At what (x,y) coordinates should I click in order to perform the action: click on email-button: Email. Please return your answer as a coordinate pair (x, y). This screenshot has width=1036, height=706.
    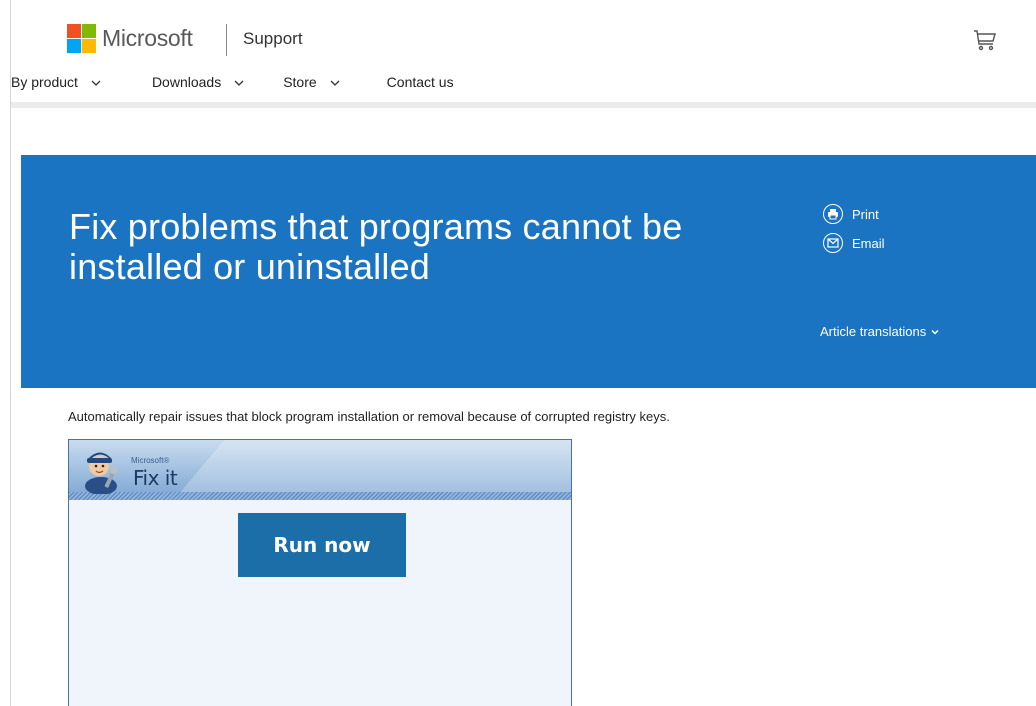
    Looking at the image, I should click on (854, 243).